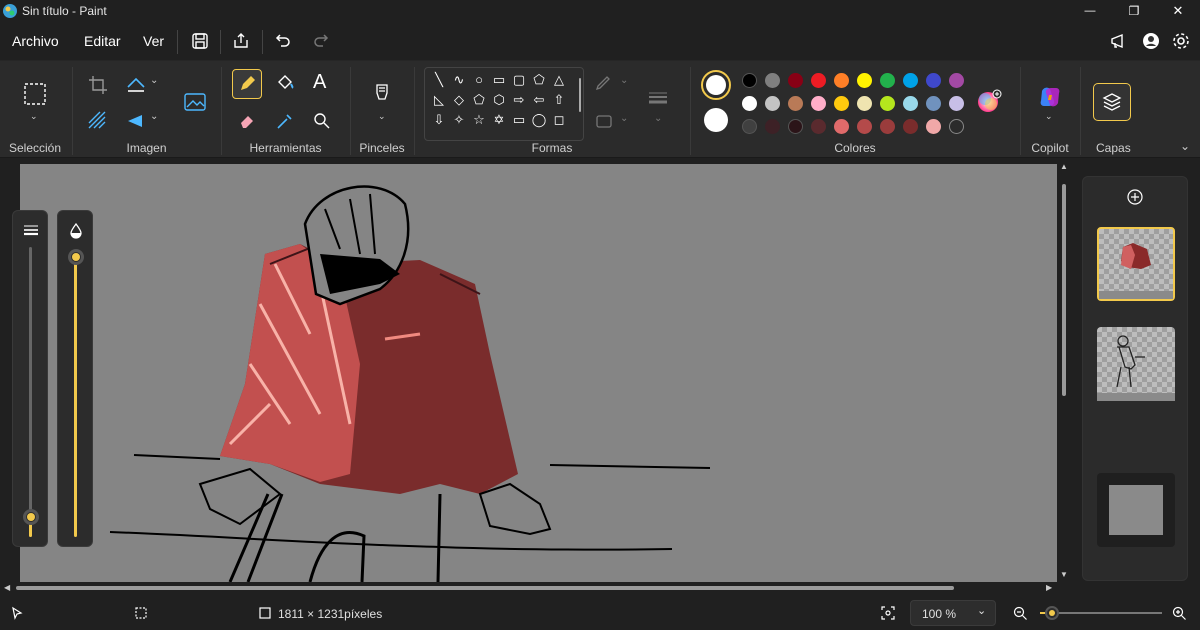  What do you see at coordinates (102, 41) in the screenshot?
I see `menu-editar: Editar` at bounding box center [102, 41].